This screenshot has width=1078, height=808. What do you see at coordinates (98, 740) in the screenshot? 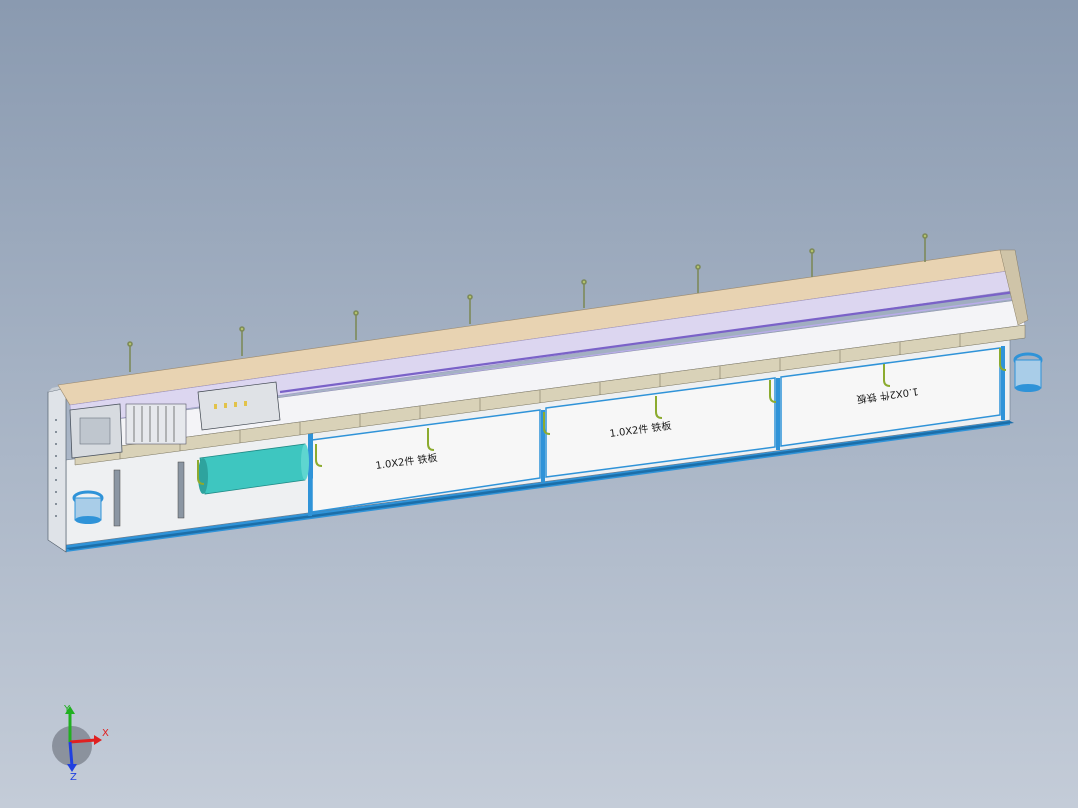
I see `x-axis-head` at bounding box center [98, 740].